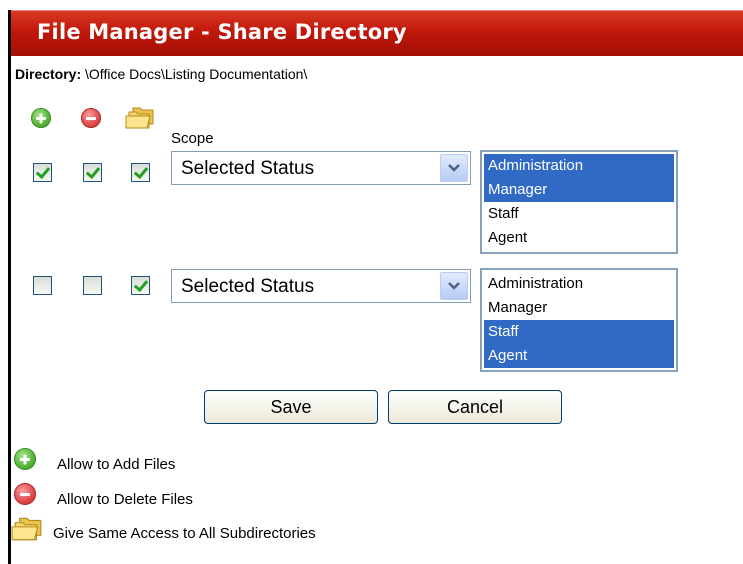 The image size is (743, 564). Describe the element at coordinates (222, 32) in the screenshot. I see `window-title: File Manager - Share Directory` at that location.